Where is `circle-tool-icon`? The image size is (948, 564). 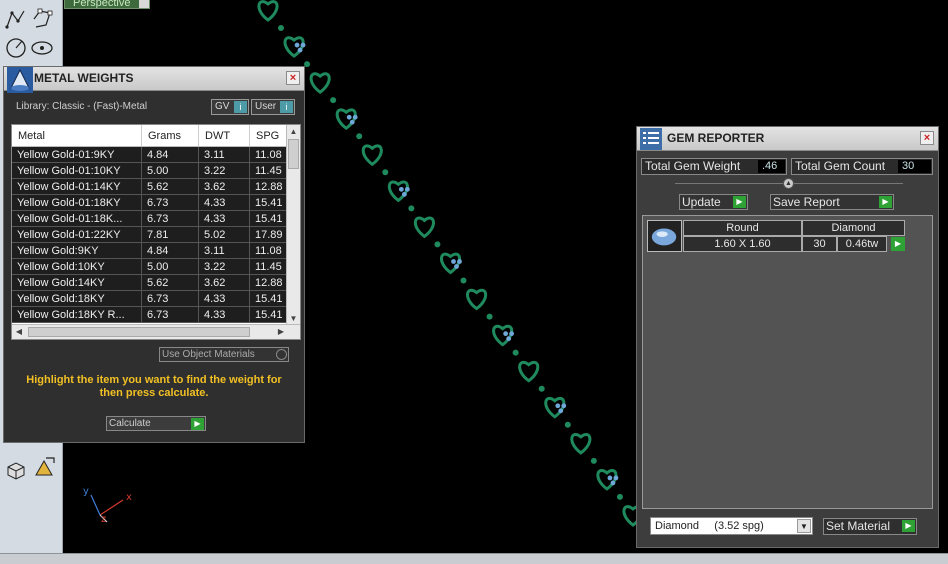
circle-tool-icon is located at coordinates (16, 48).